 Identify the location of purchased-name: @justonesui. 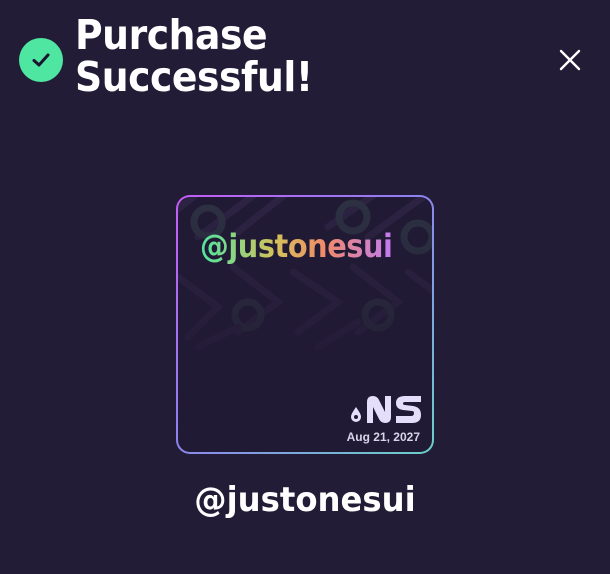
(305, 500).